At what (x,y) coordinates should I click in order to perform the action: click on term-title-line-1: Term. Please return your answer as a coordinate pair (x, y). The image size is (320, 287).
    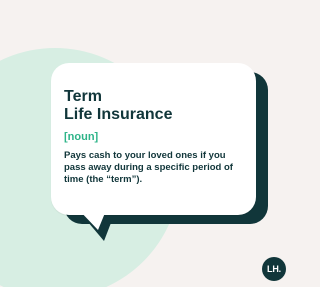
    Looking at the image, I should click on (83, 96).